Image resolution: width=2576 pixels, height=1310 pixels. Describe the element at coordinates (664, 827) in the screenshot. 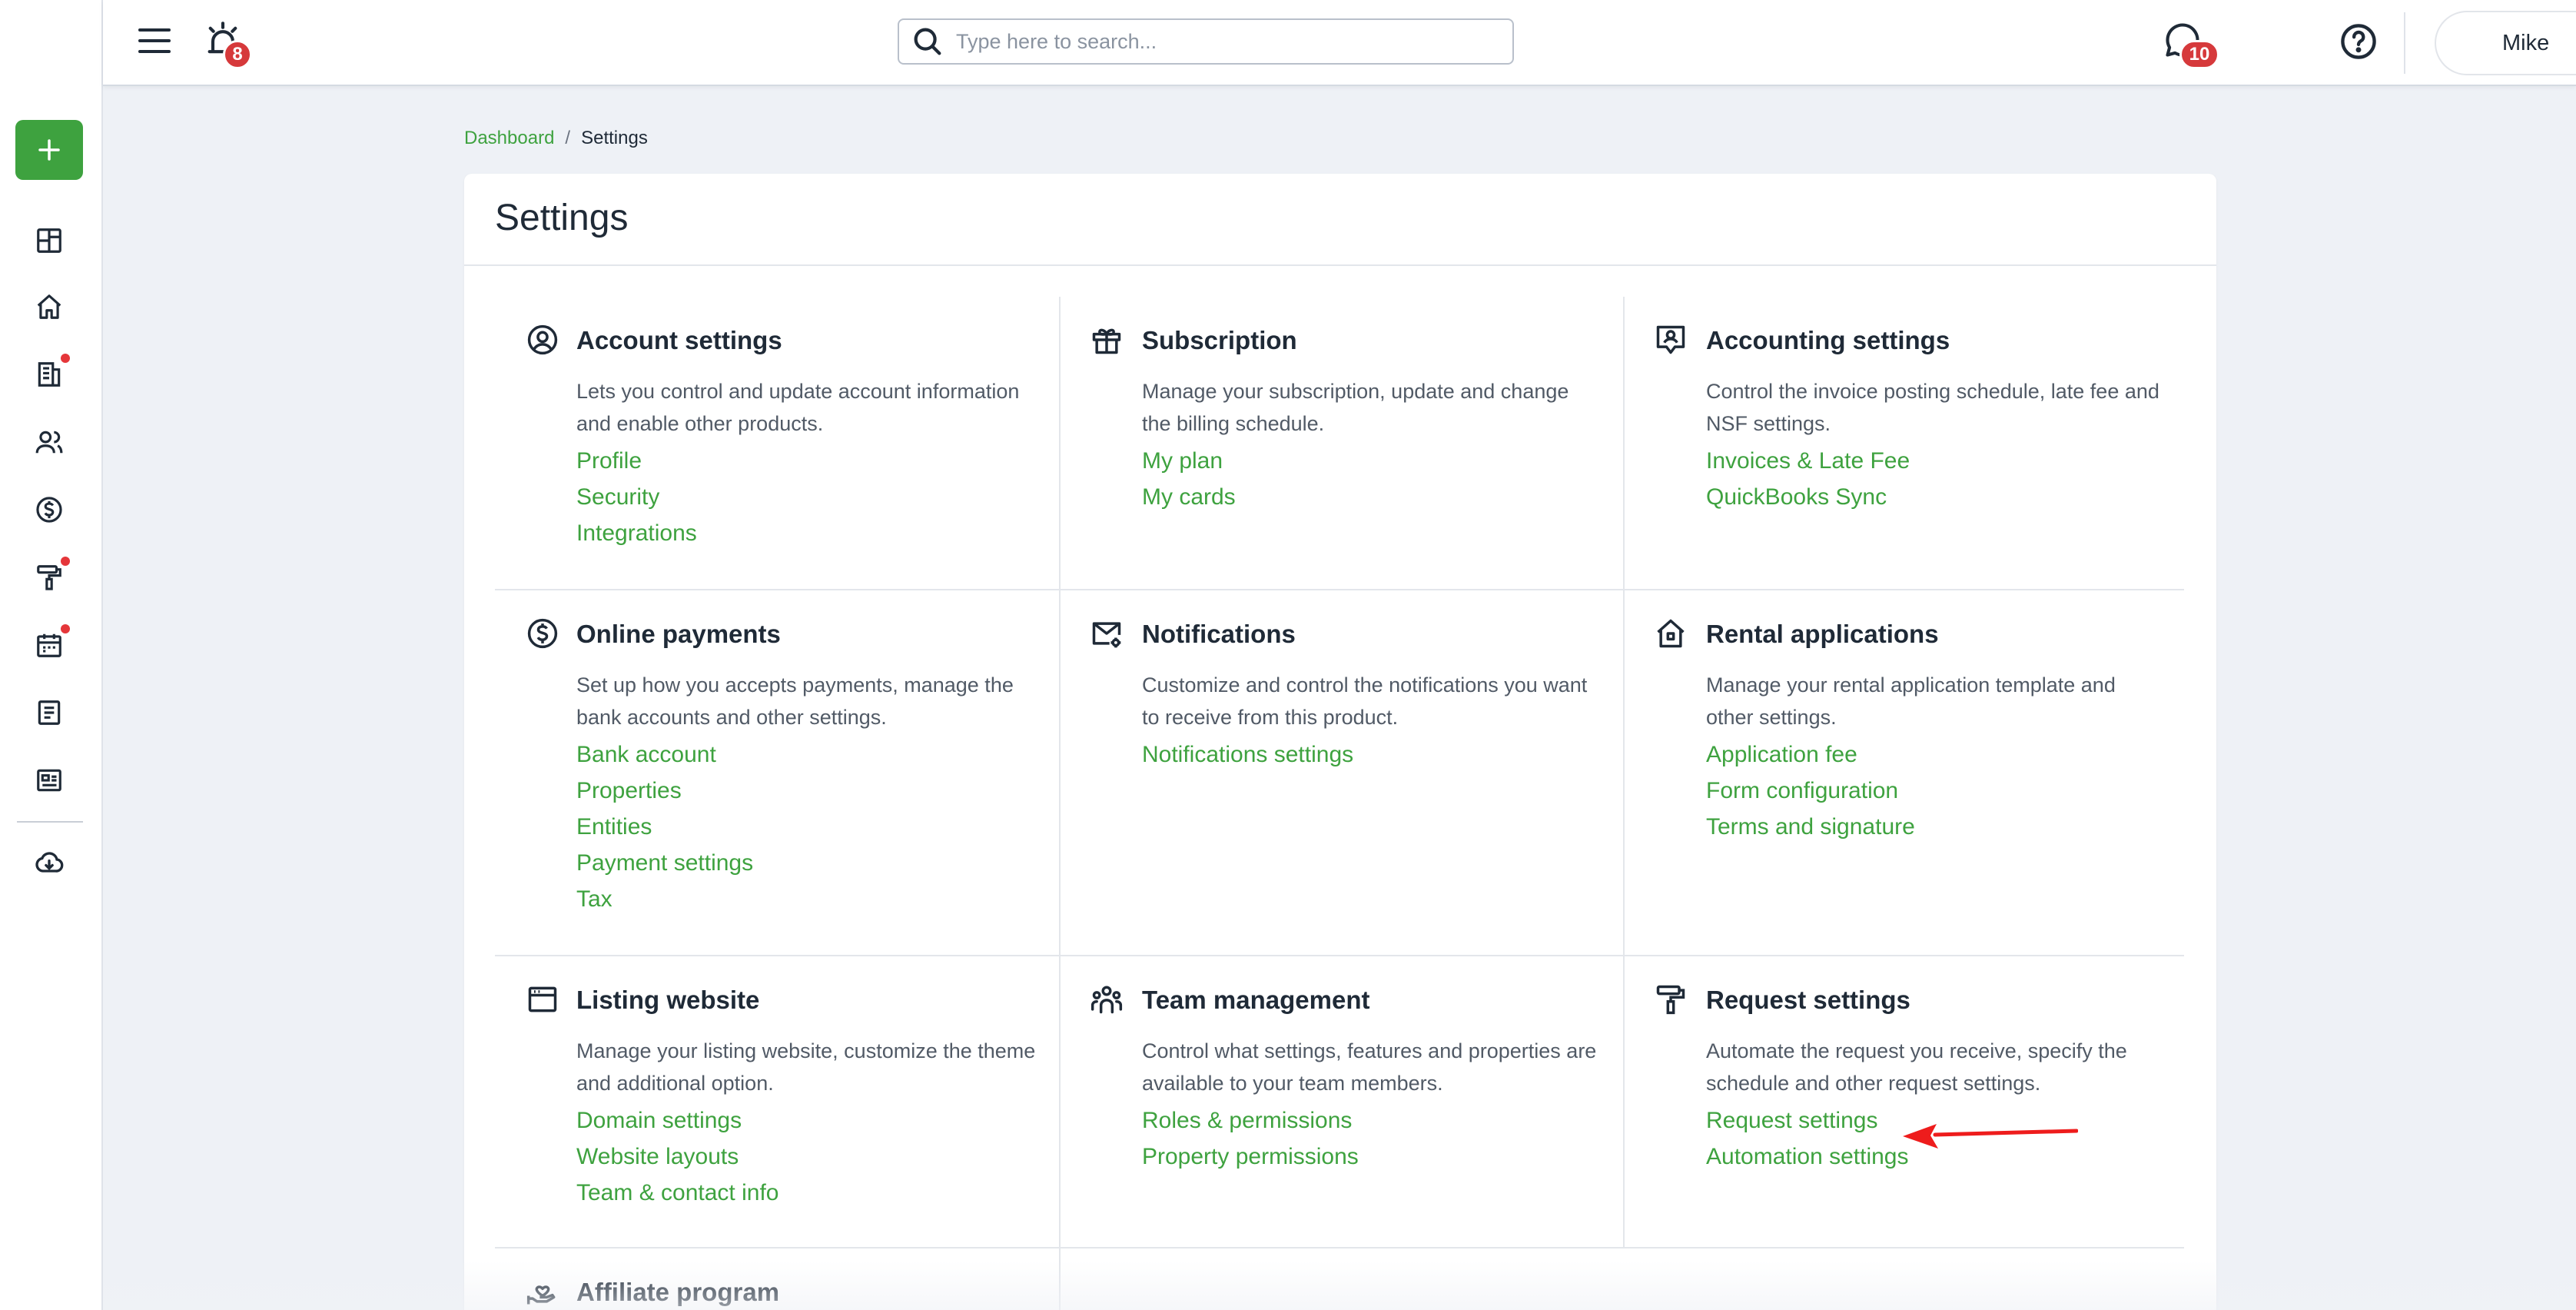

I see `link-entities: Entities` at that location.